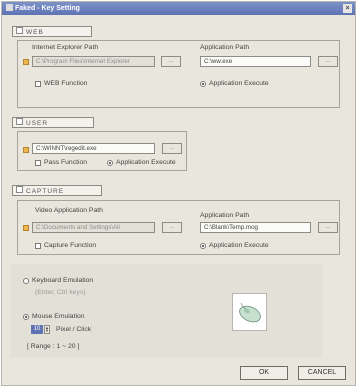 The width and height of the screenshot is (358, 388). I want to click on web-app-execute-label: Application Execute, so click(239, 83).